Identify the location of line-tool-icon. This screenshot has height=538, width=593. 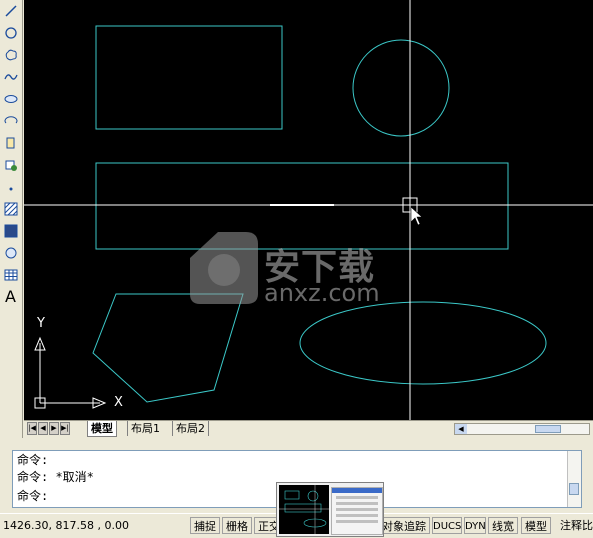
(10, 10).